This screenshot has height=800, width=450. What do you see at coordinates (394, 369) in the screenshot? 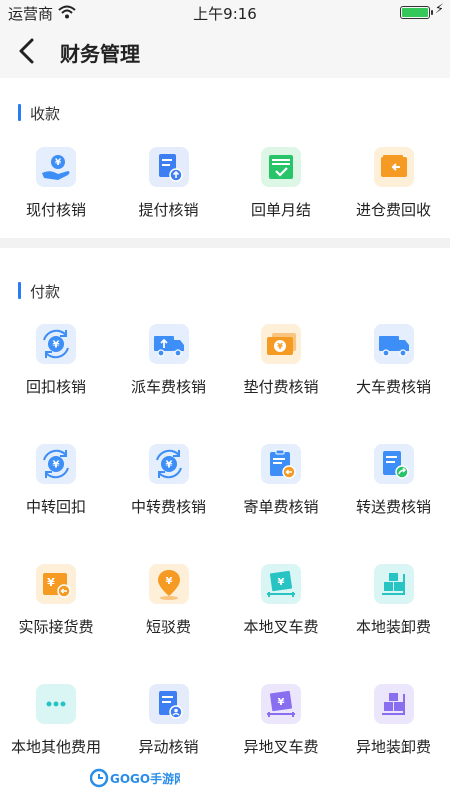
I see `menu-tile: 大车费核销` at bounding box center [394, 369].